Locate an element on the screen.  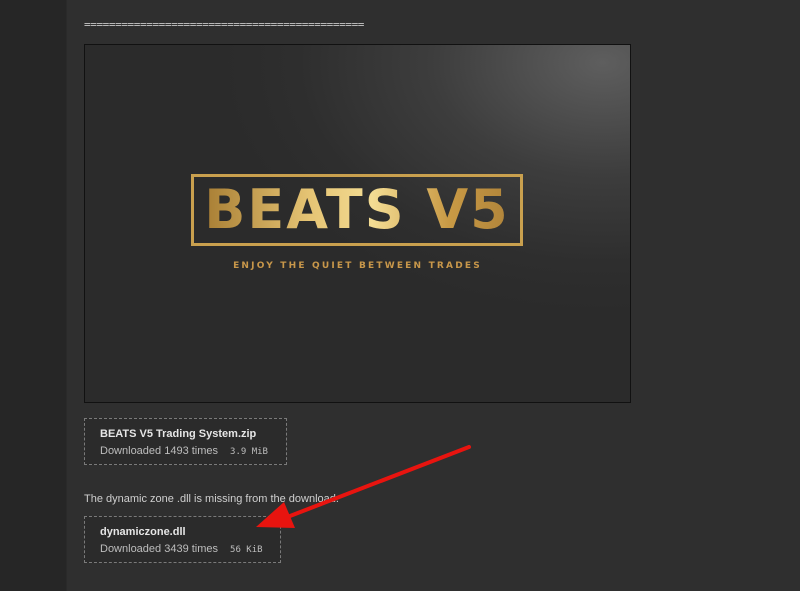
attachment-meta: Downloaded 1493 times 3.9 MiB is located at coordinates (184, 451).